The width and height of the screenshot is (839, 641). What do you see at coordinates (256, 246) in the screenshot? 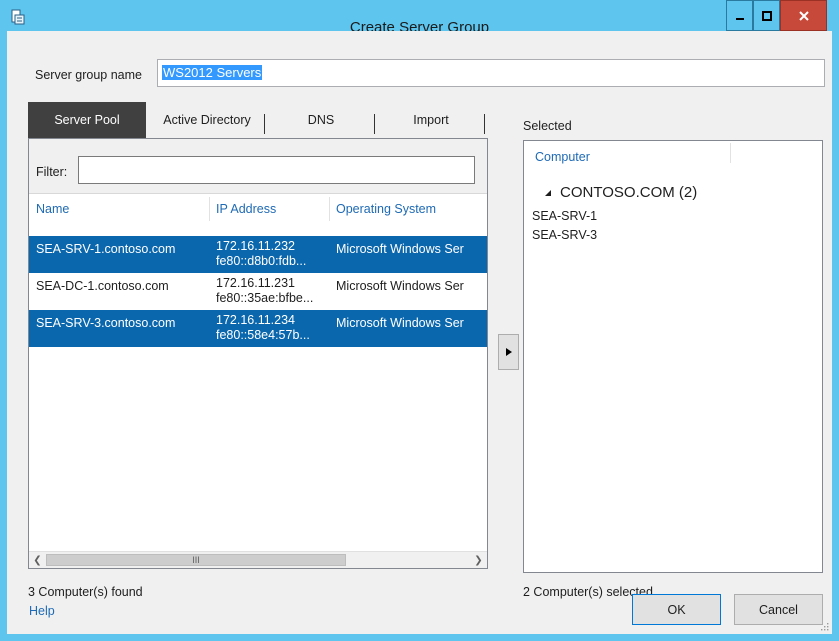
I see `ipv4-address: 172.16.11.232` at bounding box center [256, 246].